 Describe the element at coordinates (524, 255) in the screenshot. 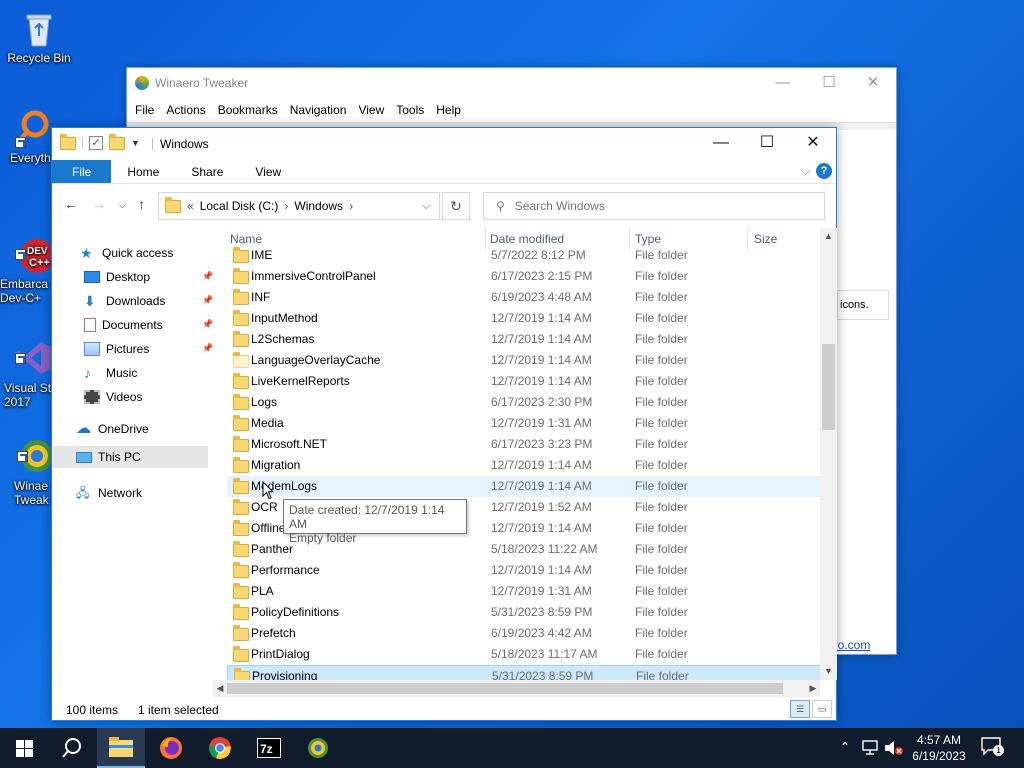

I see `table-row: IME 5/7/2022 8:12 PM File folder` at that location.